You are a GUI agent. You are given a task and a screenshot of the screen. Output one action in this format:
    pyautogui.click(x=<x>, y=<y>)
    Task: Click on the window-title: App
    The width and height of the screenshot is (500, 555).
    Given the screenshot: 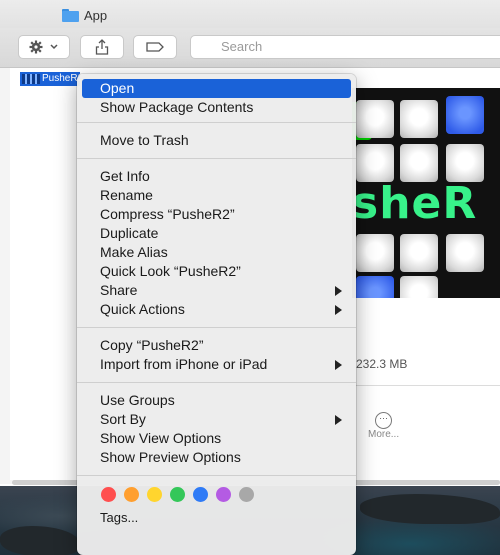 What is the action you would take?
    pyautogui.click(x=84, y=15)
    